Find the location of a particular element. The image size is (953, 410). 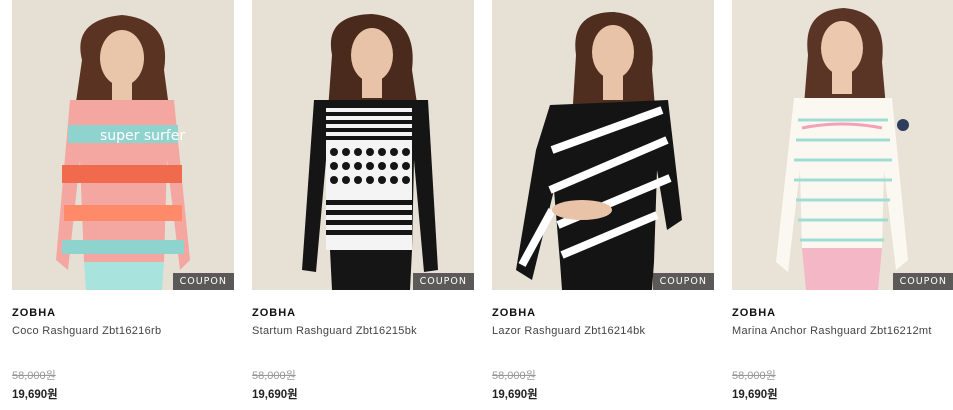

print-text: super surfer is located at coordinates (142, 136).